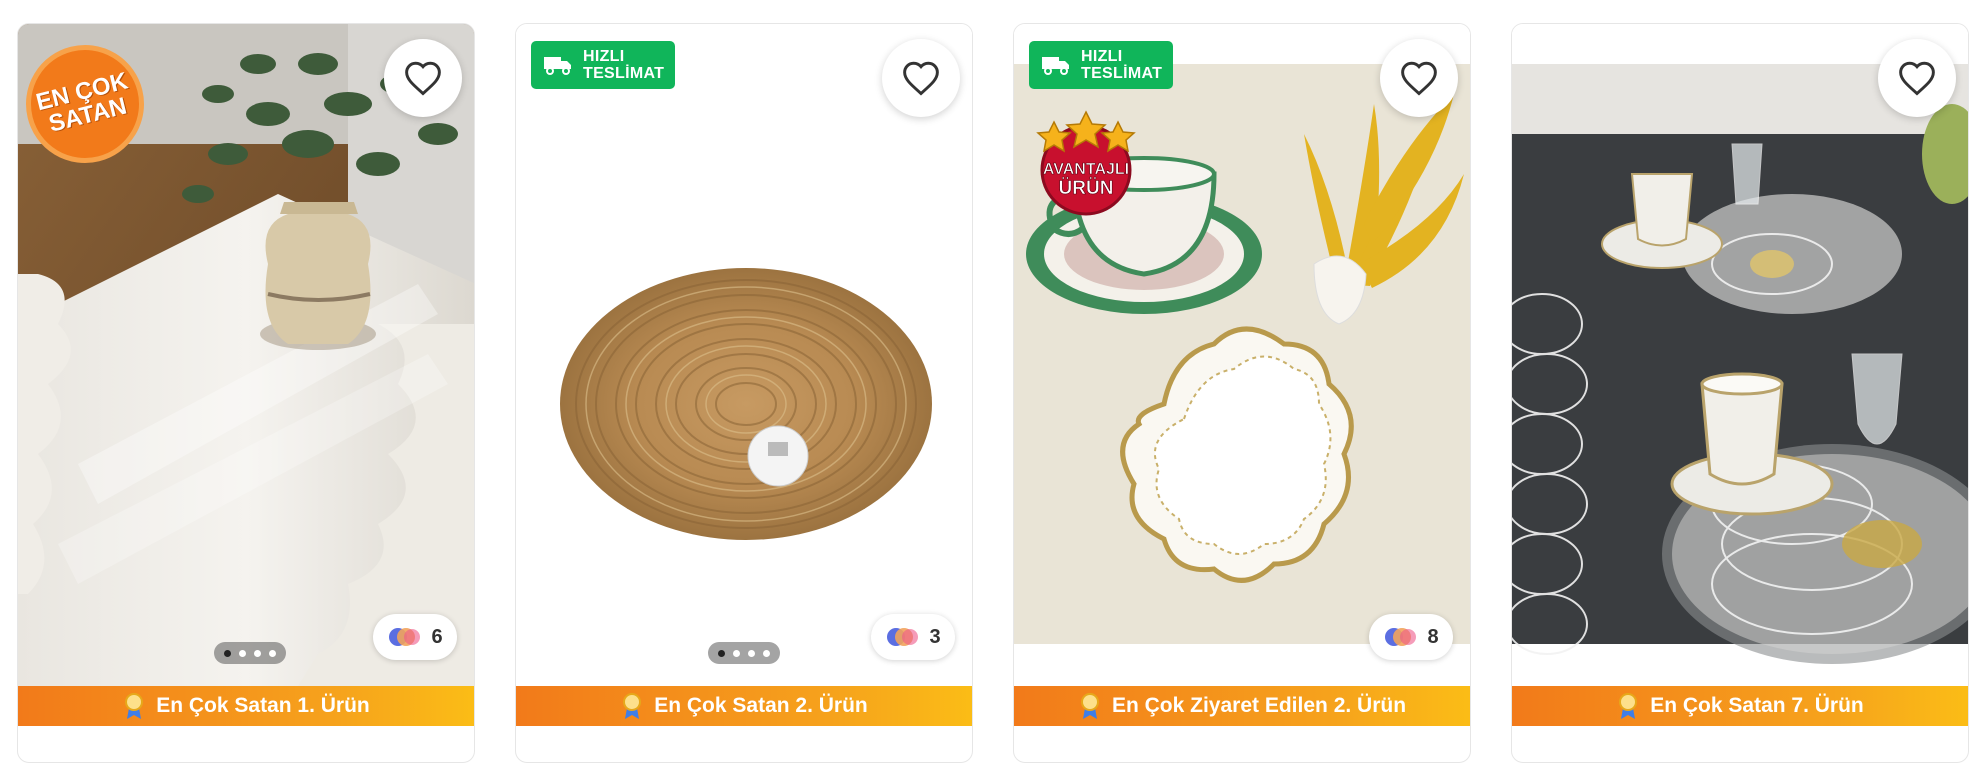 The height and width of the screenshot is (763, 1986). Describe the element at coordinates (935, 636) in the screenshot. I see `color-count: 3` at that location.